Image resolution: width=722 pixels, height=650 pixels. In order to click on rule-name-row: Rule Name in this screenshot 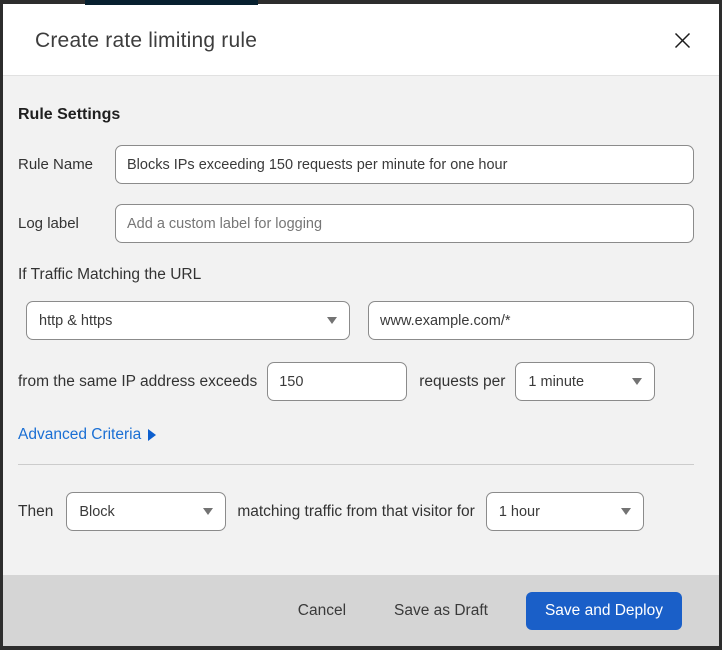, I will do `click(356, 164)`.